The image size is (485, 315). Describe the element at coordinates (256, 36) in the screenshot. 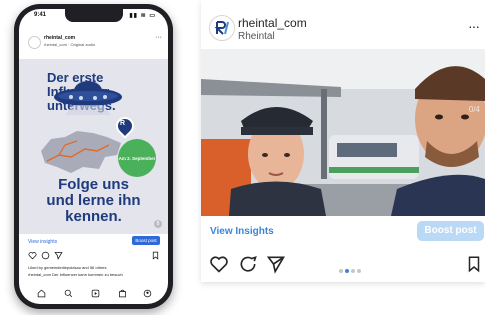

I see `location-label: Rheintal` at that location.